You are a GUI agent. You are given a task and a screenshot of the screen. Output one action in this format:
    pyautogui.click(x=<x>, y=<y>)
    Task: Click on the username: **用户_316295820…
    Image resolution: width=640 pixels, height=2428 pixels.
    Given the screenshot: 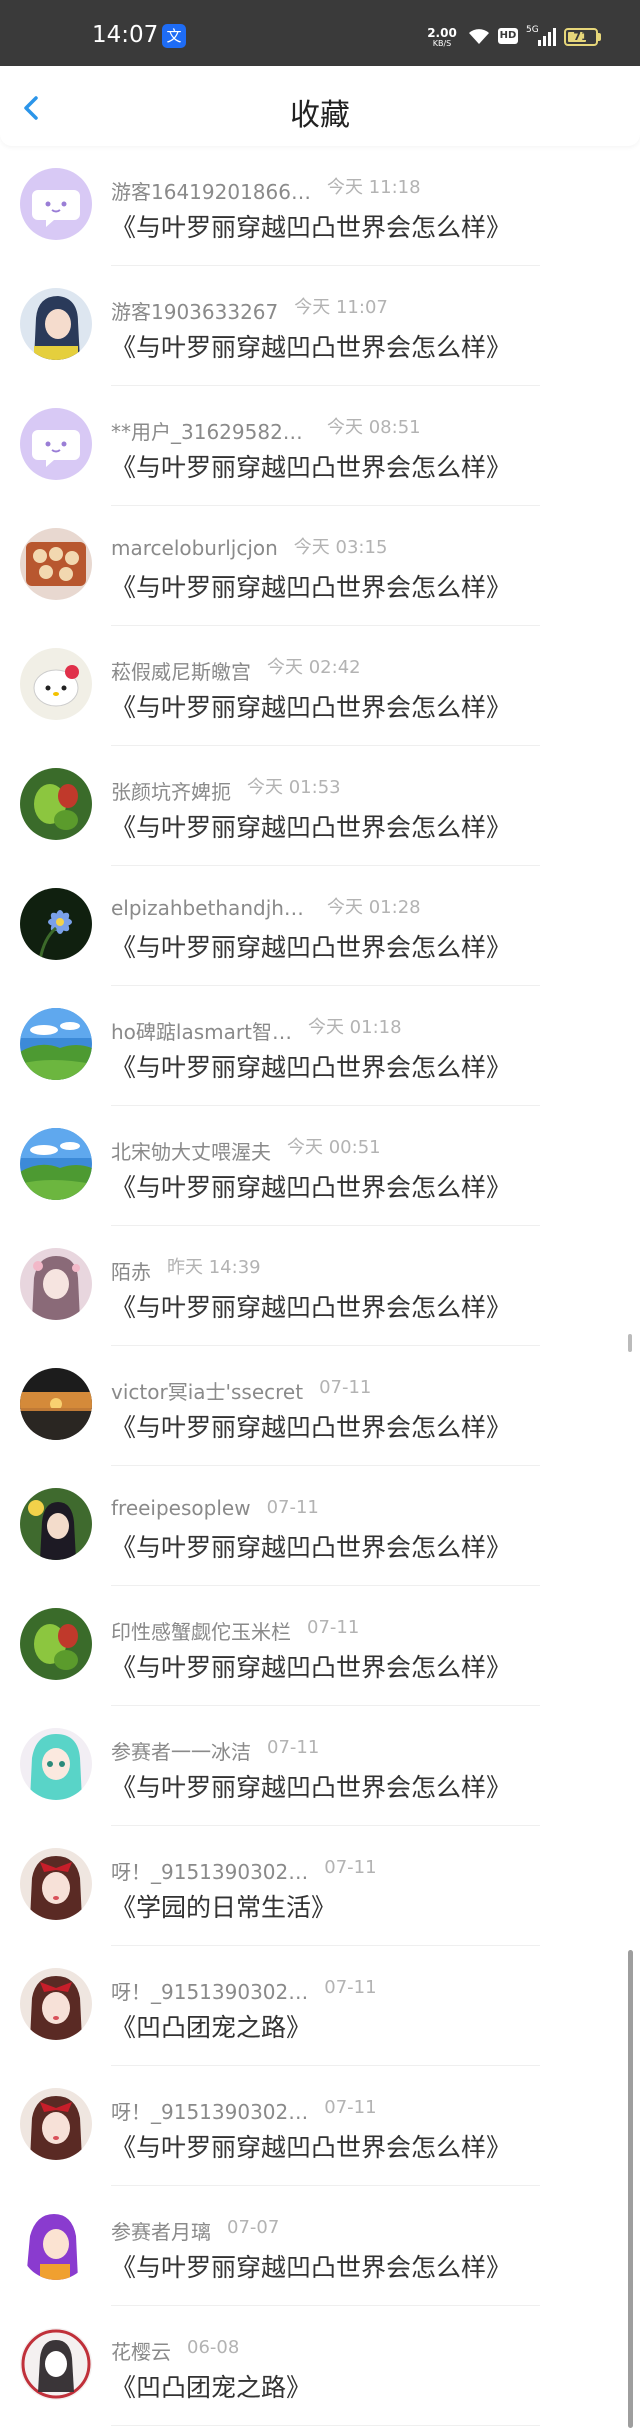 What is the action you would take?
    pyautogui.click(x=211, y=430)
    